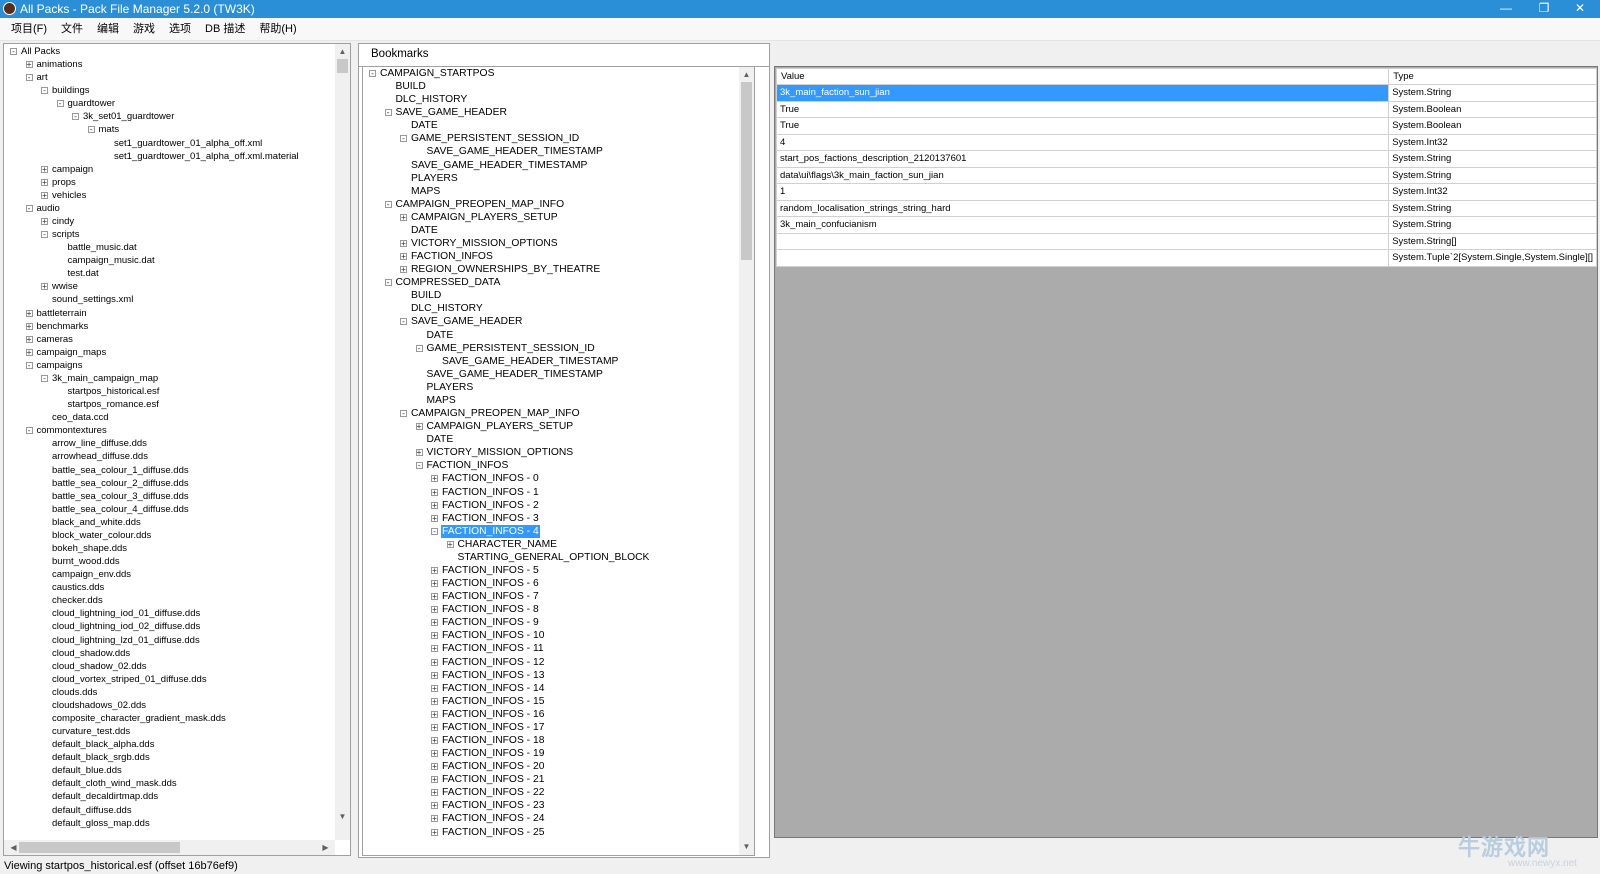  I want to click on tree-node-label: FACTION_INFOS - 12, so click(493, 662).